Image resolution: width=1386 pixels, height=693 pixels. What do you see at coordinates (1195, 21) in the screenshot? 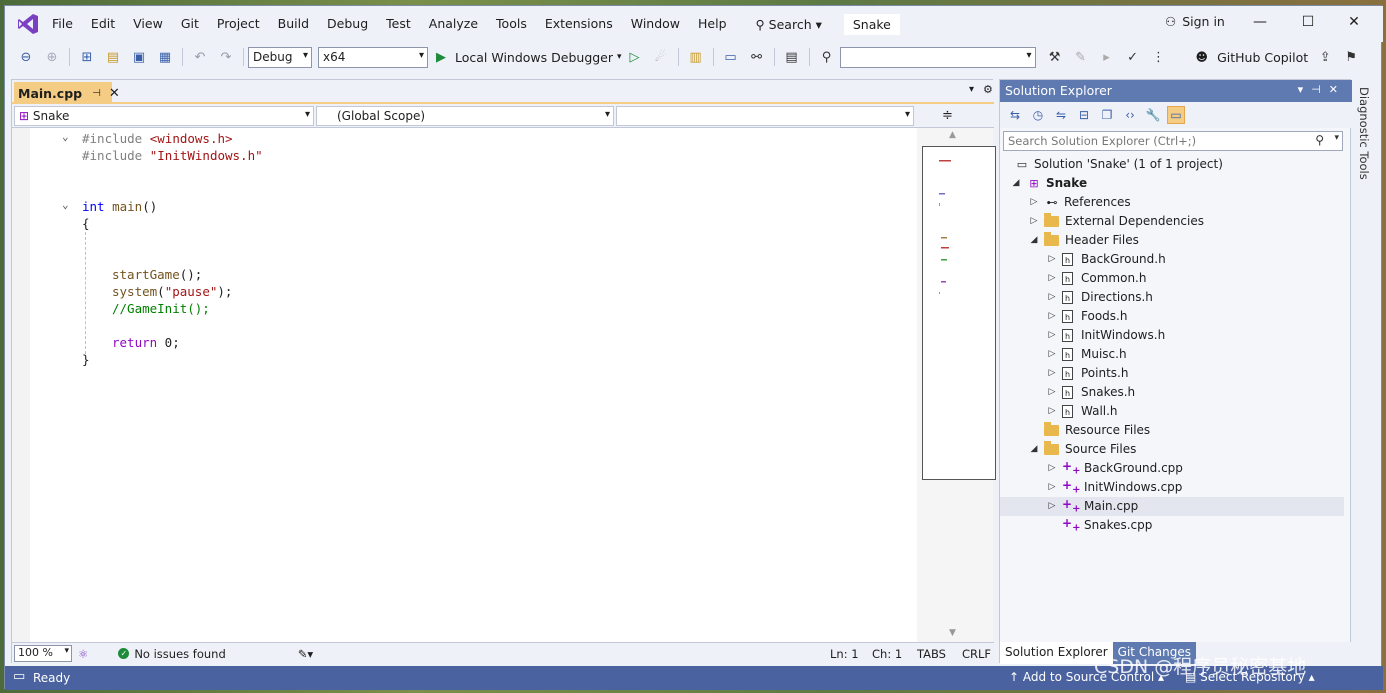
I see `sign-in-button: ⚇ Sign in` at bounding box center [1195, 21].